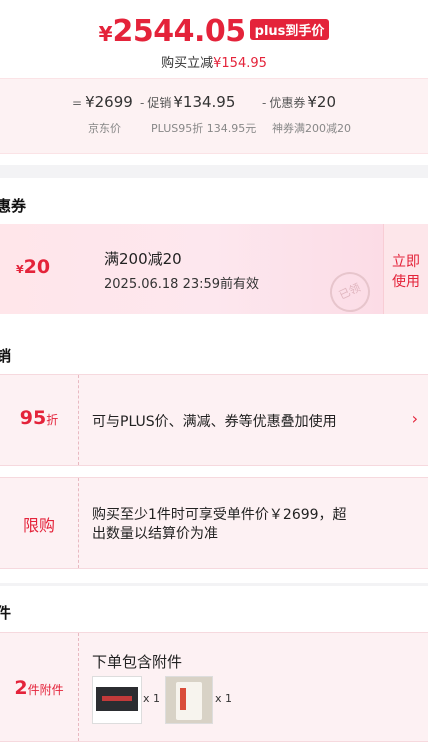 The height and width of the screenshot is (744, 428). I want to click on buy-reduce-row: 购买立减¥154.95, so click(214, 61).